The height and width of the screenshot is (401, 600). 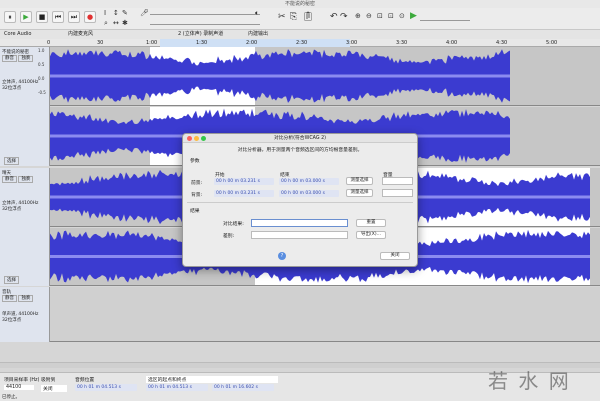 I want to click on tick: 3:00, so click(x=352, y=43).